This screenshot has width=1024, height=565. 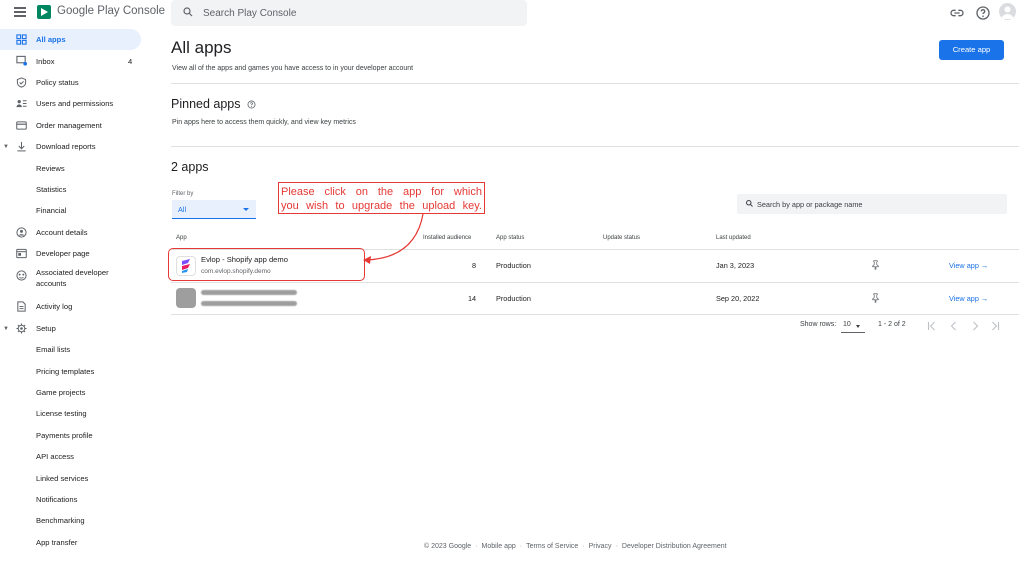 I want to click on sidebar-item-order-management: Order management, so click(x=75, y=125).